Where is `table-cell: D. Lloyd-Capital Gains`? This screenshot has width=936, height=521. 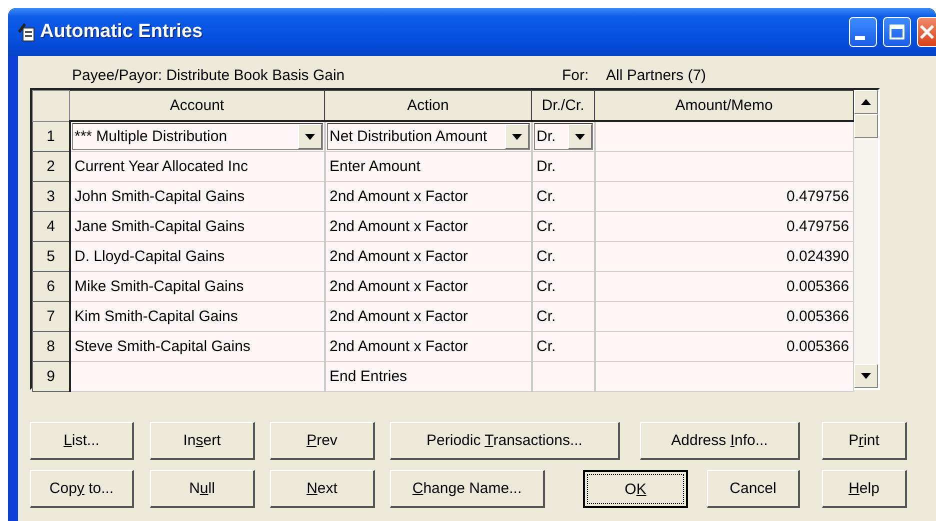
table-cell: D. Lloyd-Capital Gains is located at coordinates (197, 257).